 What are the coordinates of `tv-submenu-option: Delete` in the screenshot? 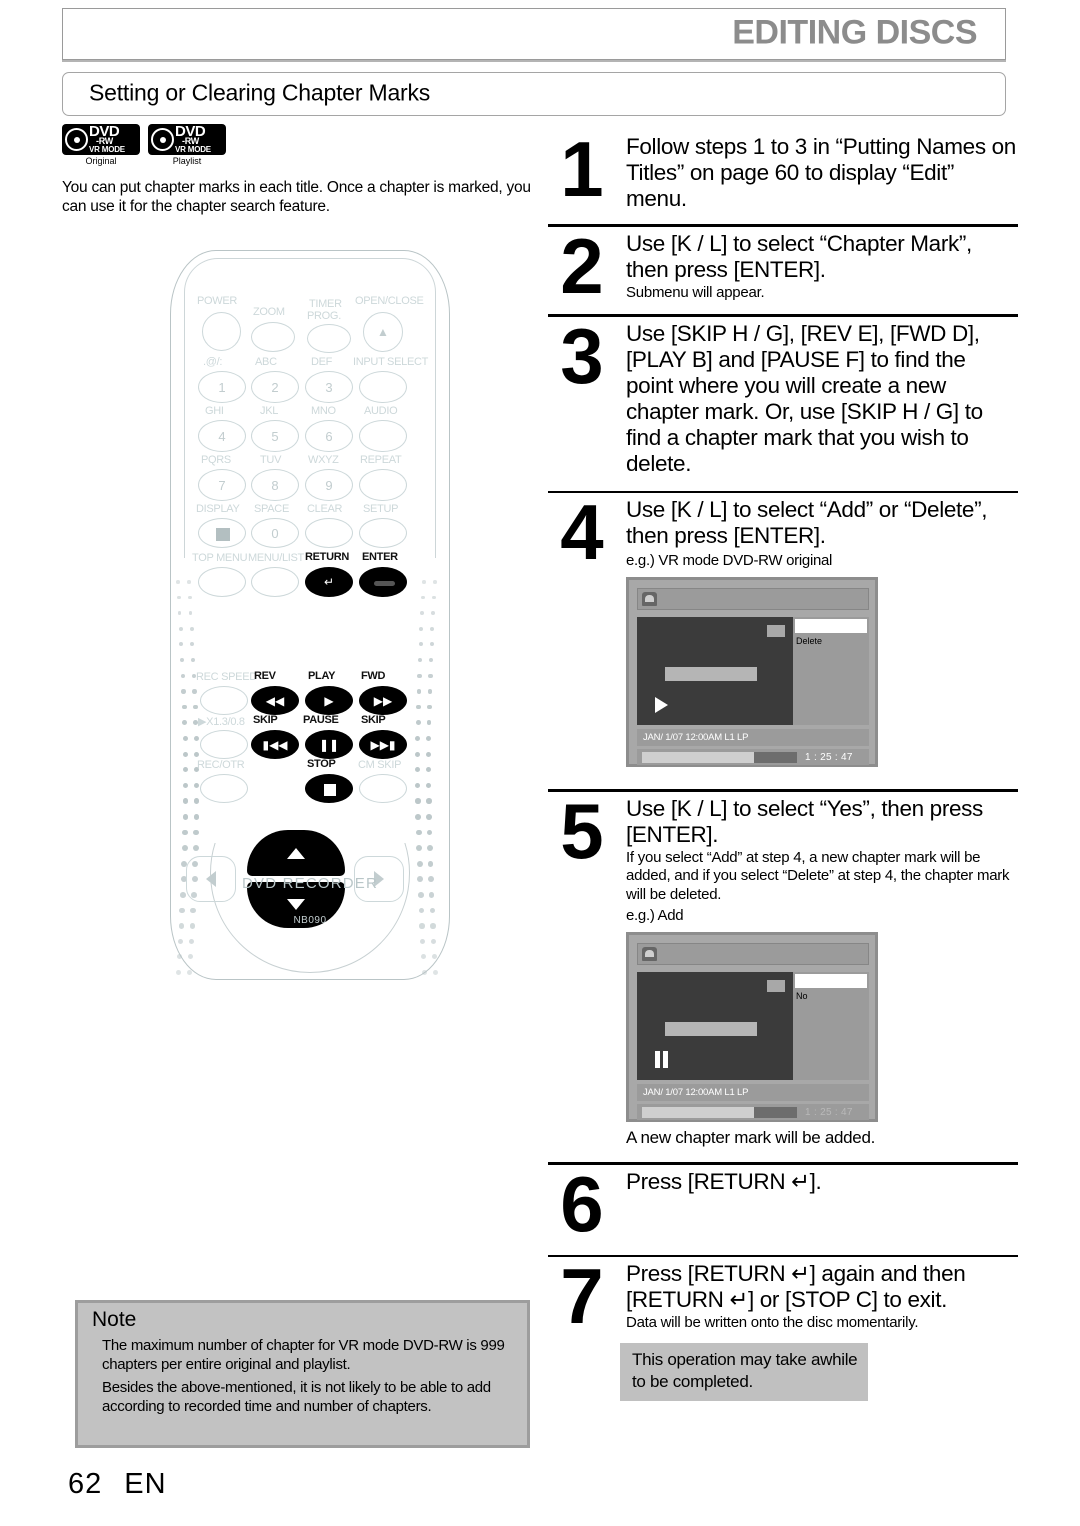 It's located at (809, 641).